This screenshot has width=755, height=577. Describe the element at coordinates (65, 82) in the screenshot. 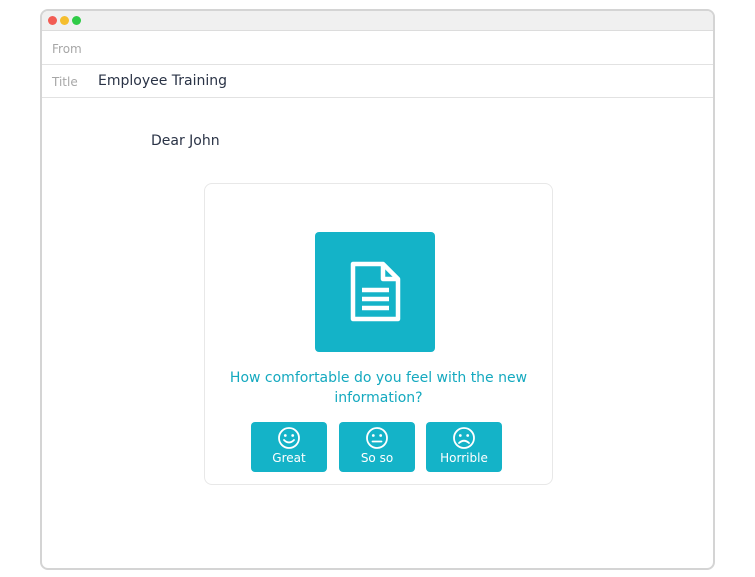

I see `title-label: Title` at that location.